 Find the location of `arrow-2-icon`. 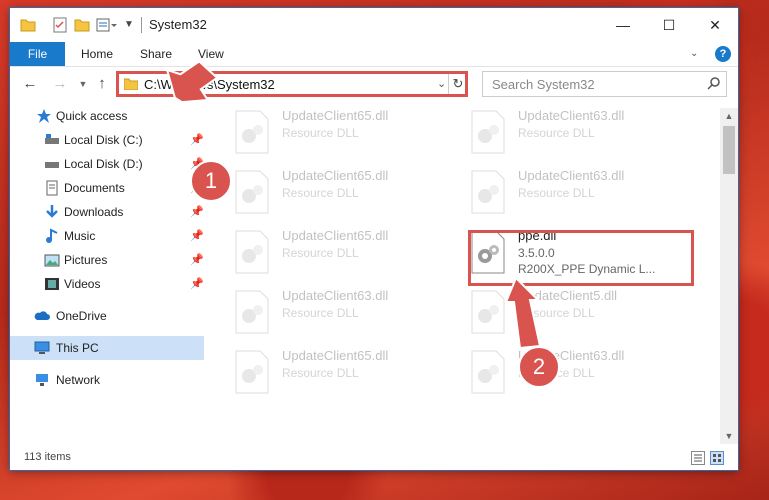

arrow-2-icon is located at coordinates (523, 313).